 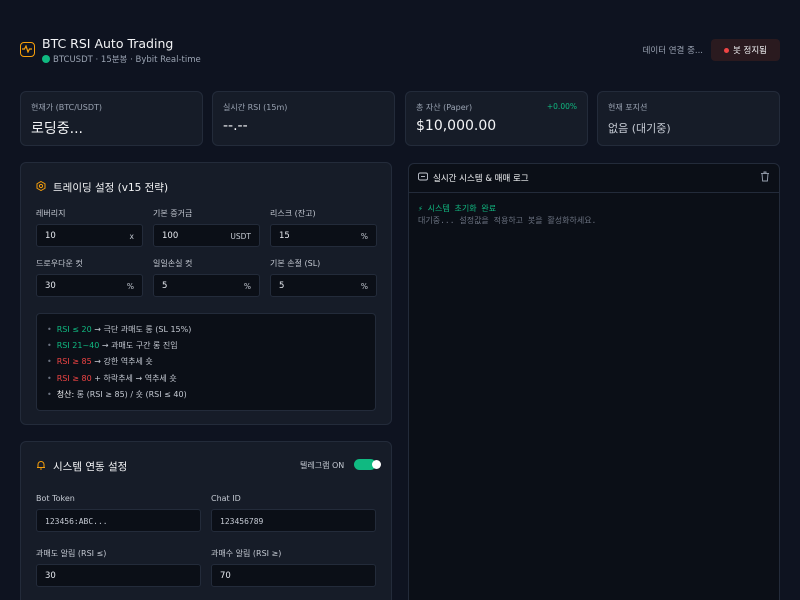 I want to click on position-label: 현재 포지션, so click(x=628, y=107).